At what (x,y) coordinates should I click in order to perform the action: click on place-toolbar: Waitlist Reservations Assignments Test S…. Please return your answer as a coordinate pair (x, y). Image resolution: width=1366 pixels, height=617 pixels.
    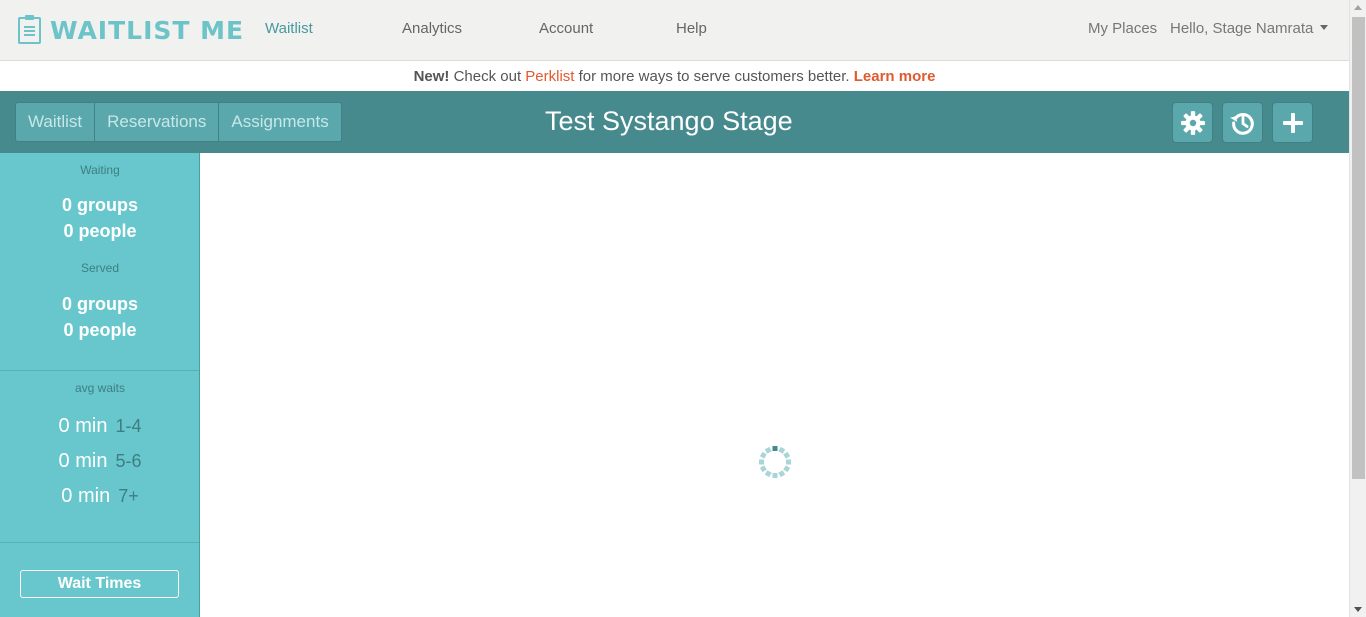
    Looking at the image, I should click on (674, 122).